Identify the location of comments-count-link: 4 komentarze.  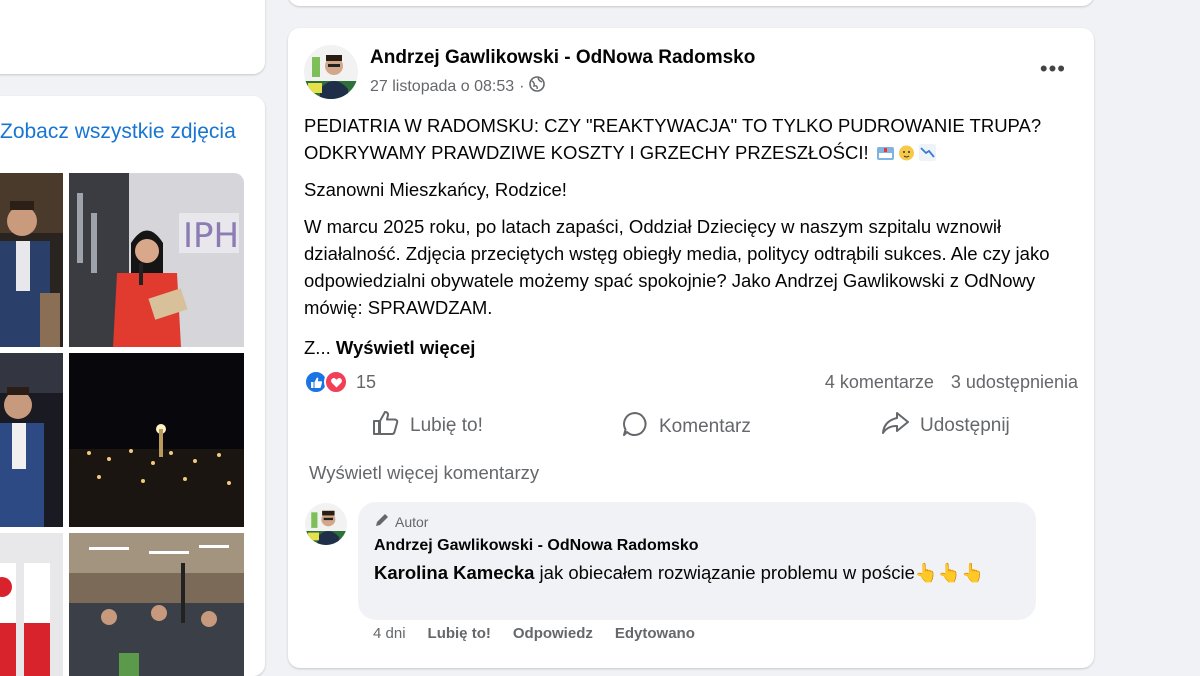
(879, 382).